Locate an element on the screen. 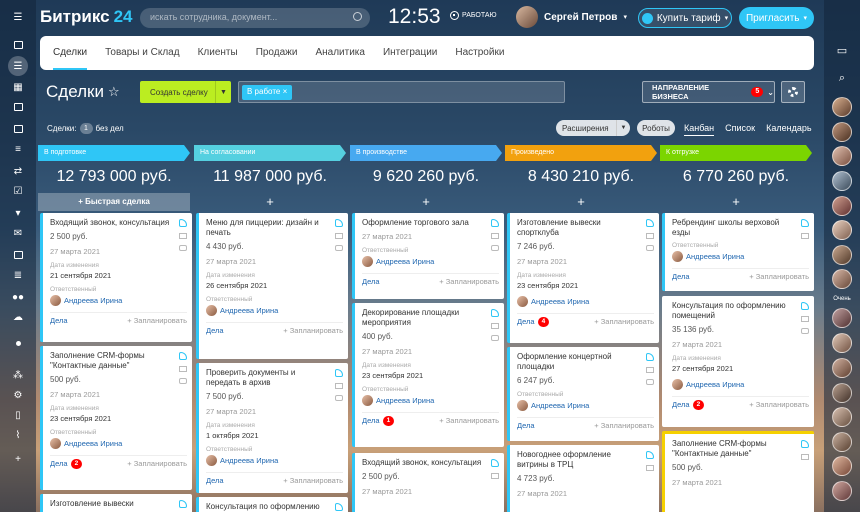 The height and width of the screenshot is (512, 860). tab-sales: Продажи is located at coordinates (277, 53).